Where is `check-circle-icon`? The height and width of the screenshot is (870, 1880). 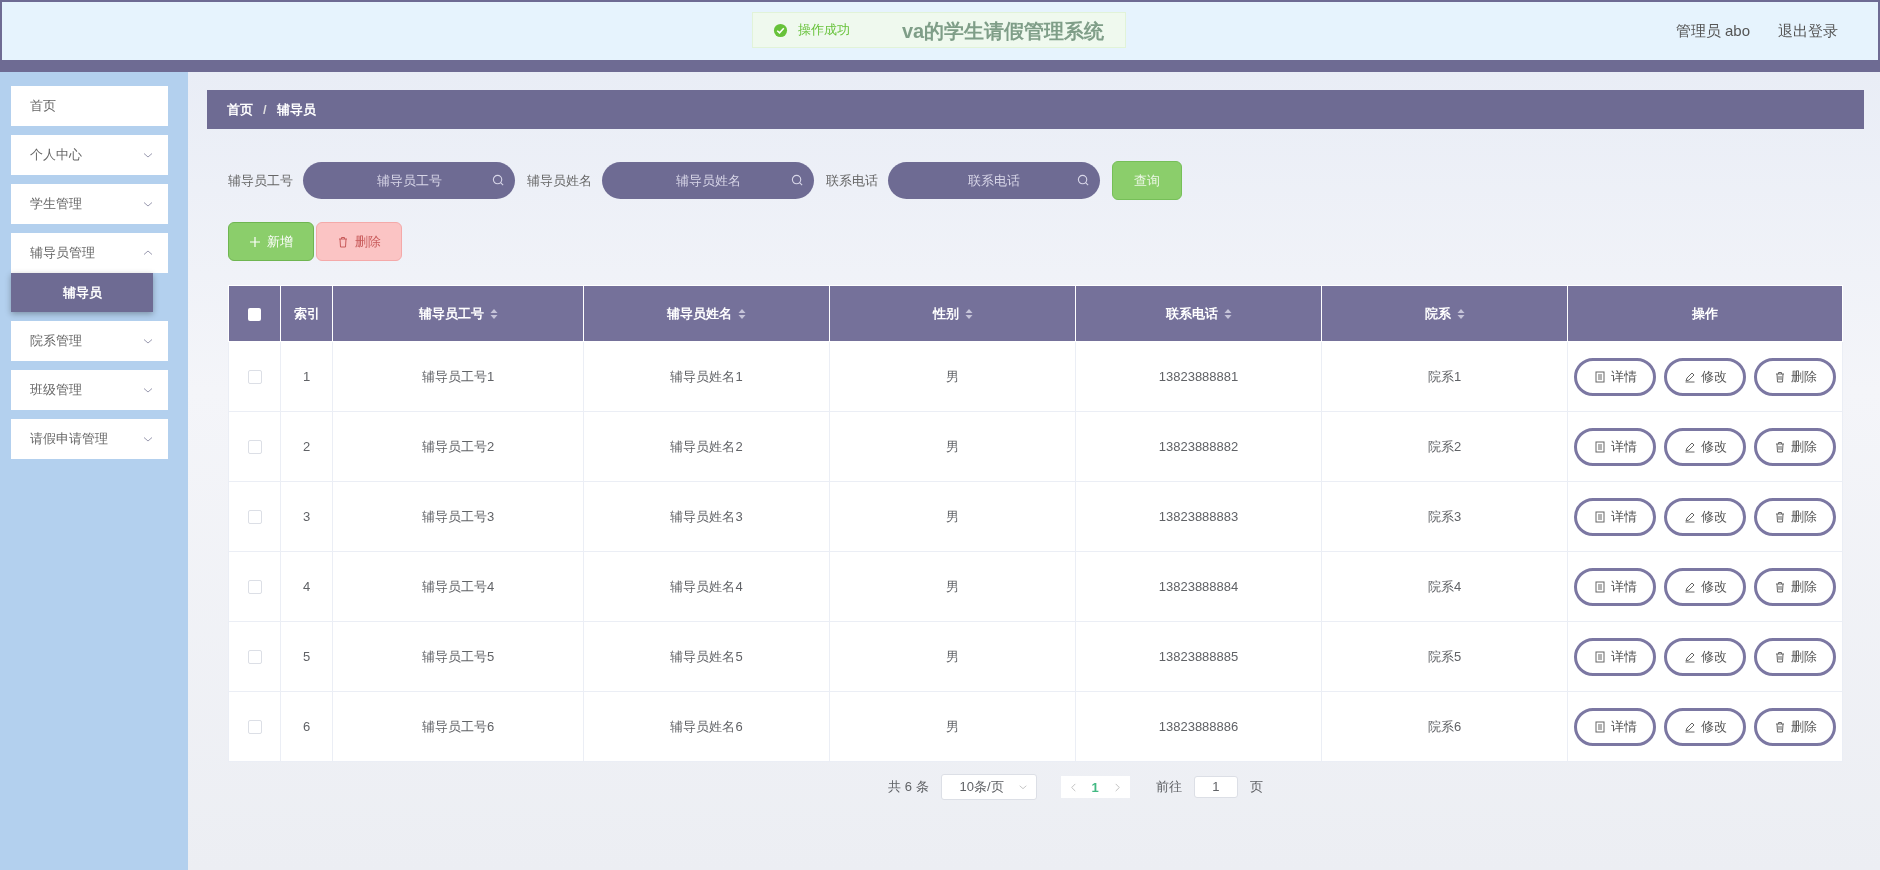
check-circle-icon is located at coordinates (780, 30).